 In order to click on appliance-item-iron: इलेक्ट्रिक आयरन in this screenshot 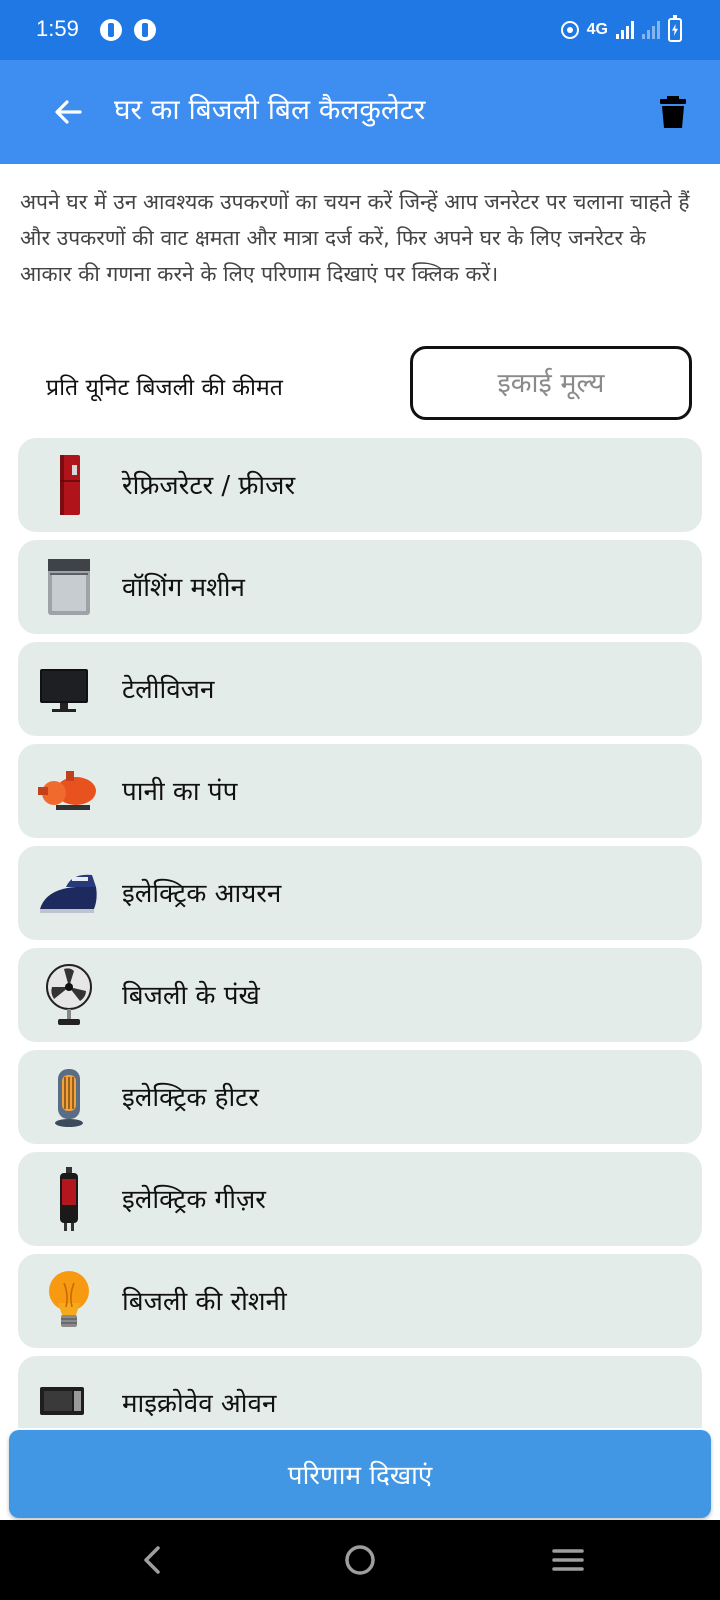, I will do `click(360, 893)`.